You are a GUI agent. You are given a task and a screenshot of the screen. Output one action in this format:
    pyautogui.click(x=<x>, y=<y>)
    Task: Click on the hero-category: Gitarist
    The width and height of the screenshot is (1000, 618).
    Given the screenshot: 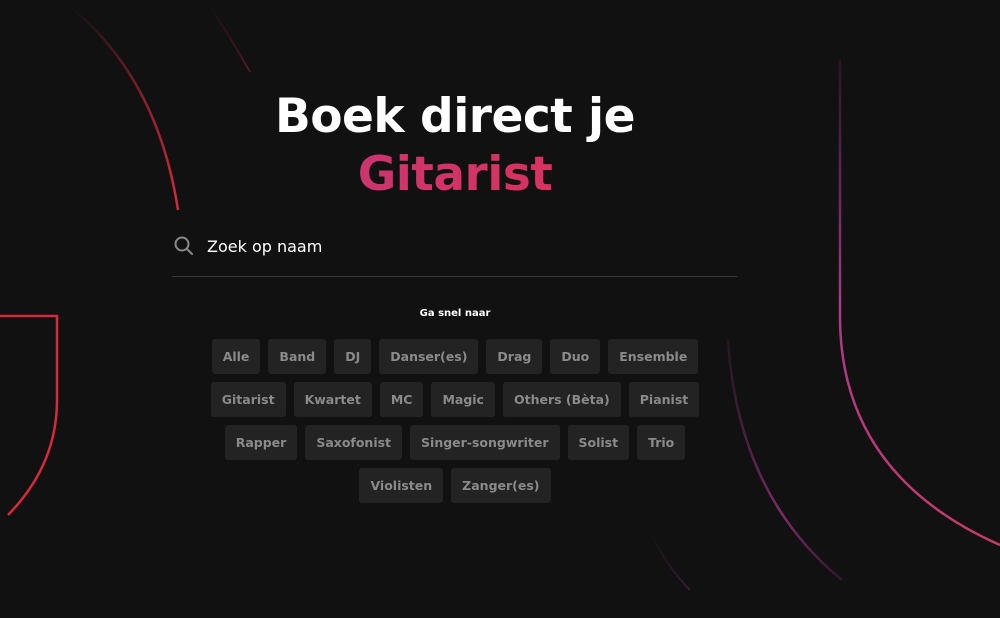 What is the action you would take?
    pyautogui.click(x=455, y=175)
    